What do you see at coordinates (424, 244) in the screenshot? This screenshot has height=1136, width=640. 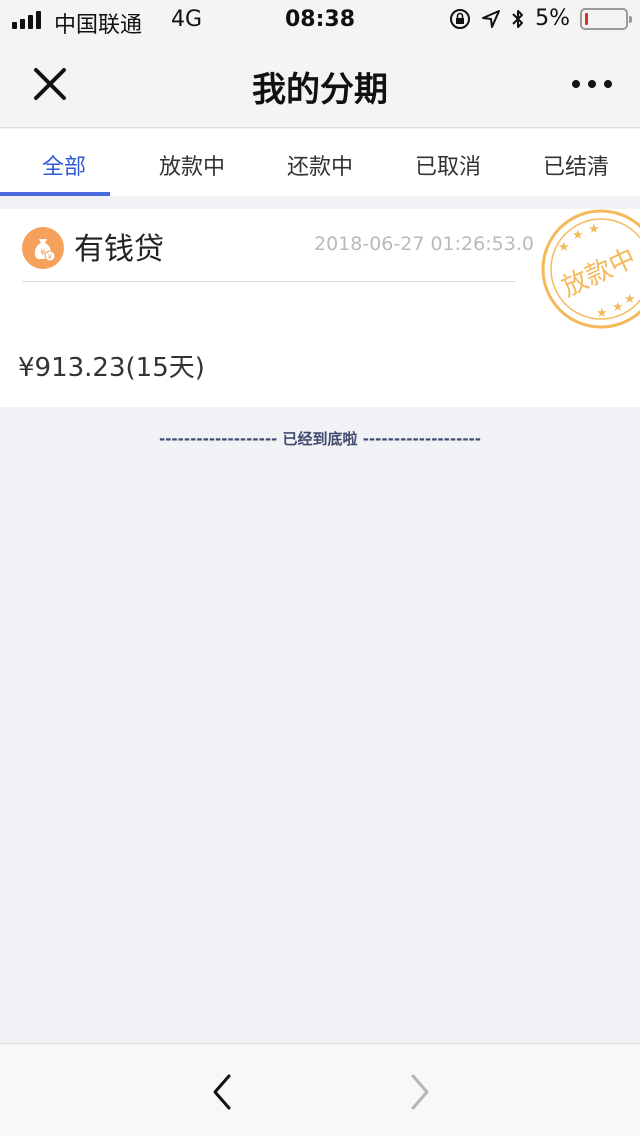 I see `loan-time: 2018-06-27 01:26:53.0` at bounding box center [424, 244].